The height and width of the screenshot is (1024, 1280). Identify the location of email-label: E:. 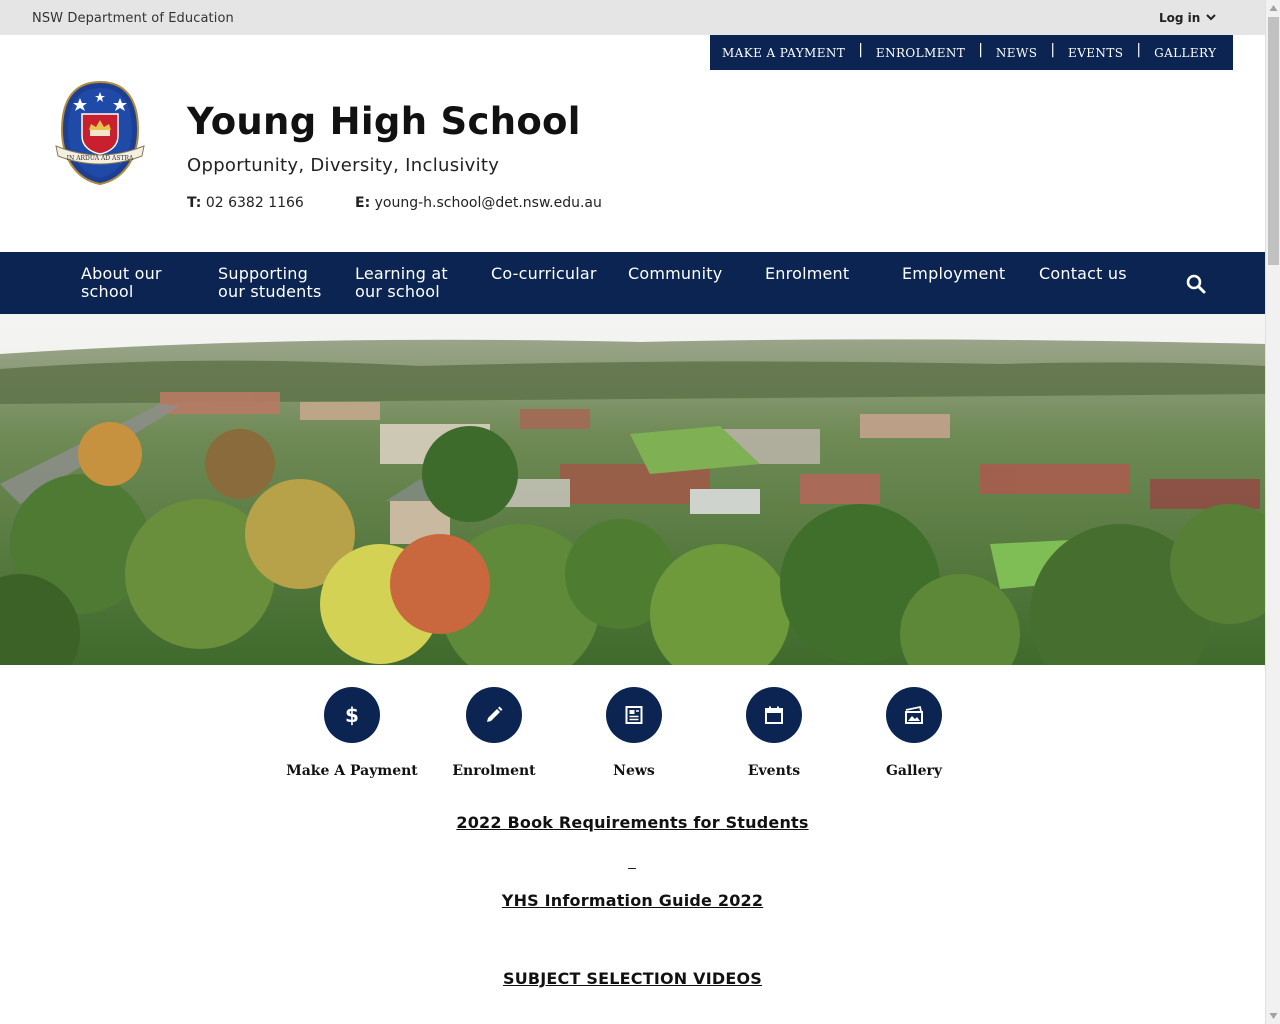
(363, 203).